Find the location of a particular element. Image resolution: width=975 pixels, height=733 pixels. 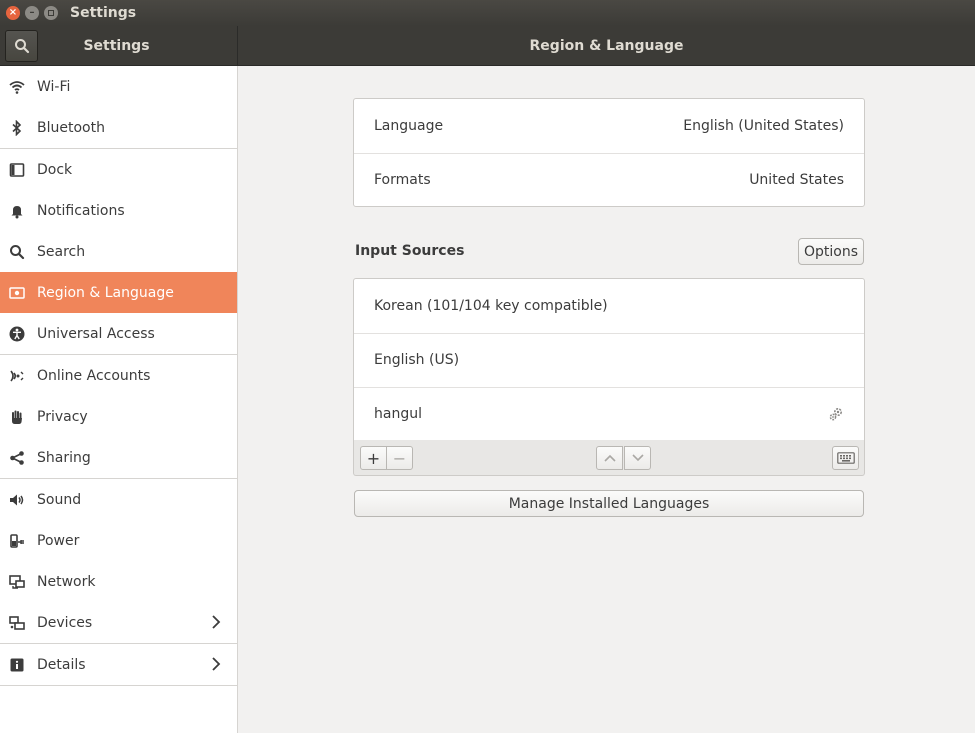

sidebar-item-sharing: Sharing is located at coordinates (118, 457).